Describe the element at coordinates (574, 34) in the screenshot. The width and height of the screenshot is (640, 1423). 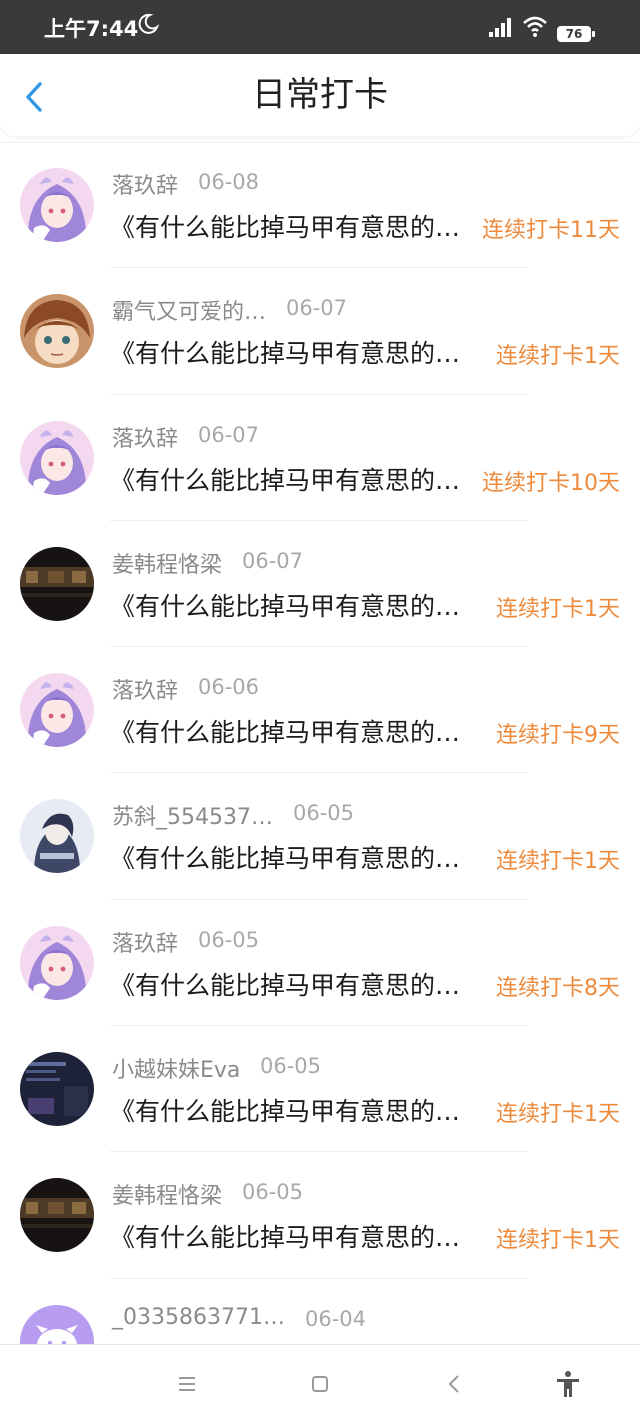
I see `battery-level: 76` at that location.